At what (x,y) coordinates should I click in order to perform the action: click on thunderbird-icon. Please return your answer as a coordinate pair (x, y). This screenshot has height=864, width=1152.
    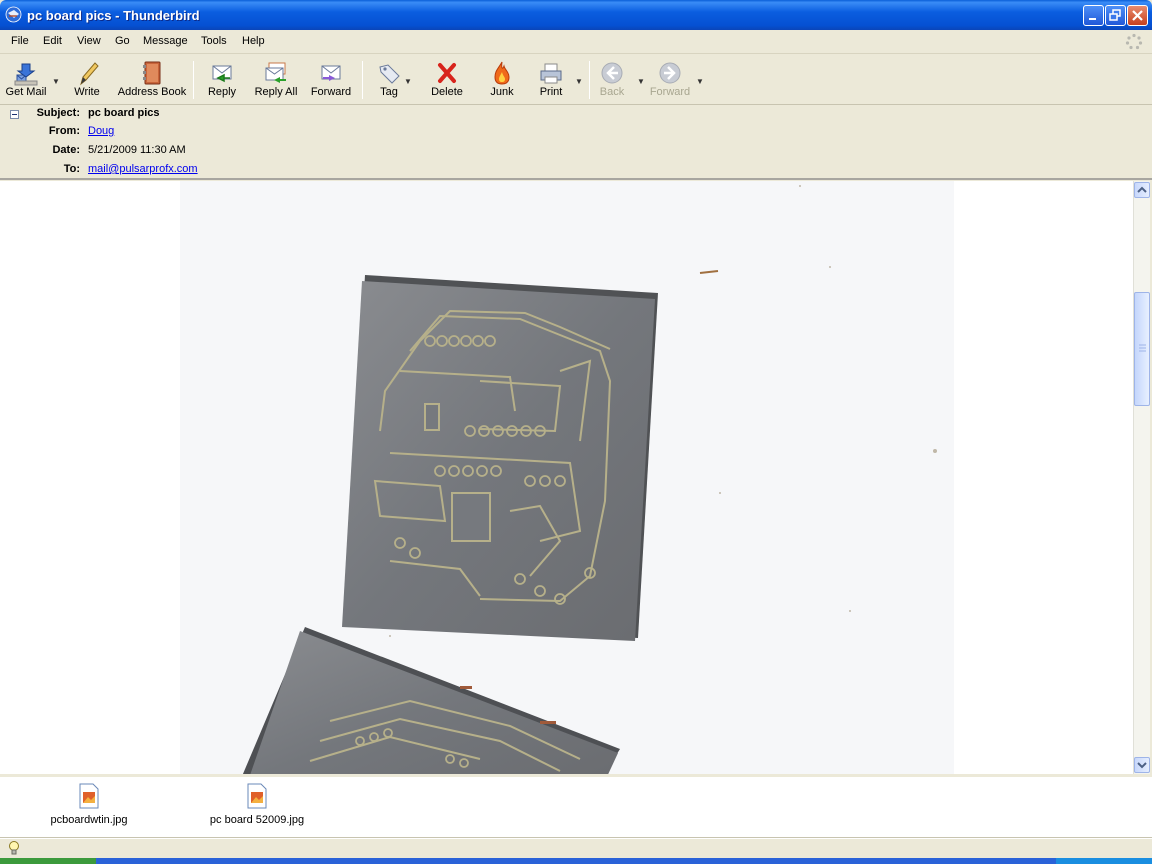
    Looking at the image, I should click on (13, 14).